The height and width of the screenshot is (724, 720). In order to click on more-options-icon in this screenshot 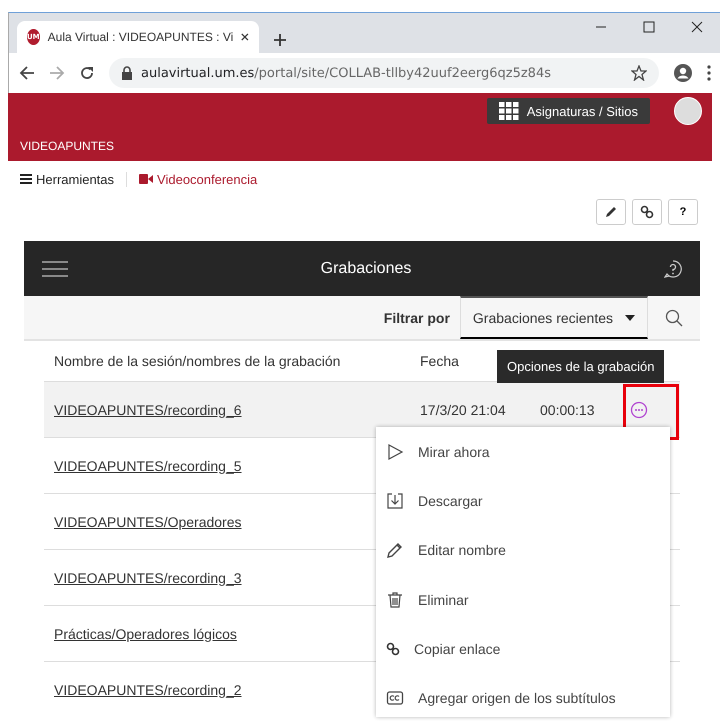, I will do `click(639, 409)`.